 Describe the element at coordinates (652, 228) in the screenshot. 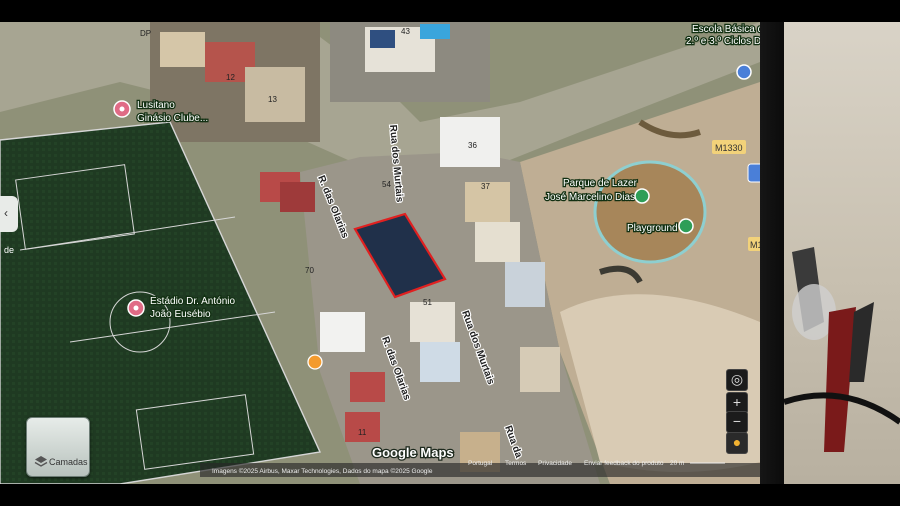

I see `svg-text: Playground` at that location.